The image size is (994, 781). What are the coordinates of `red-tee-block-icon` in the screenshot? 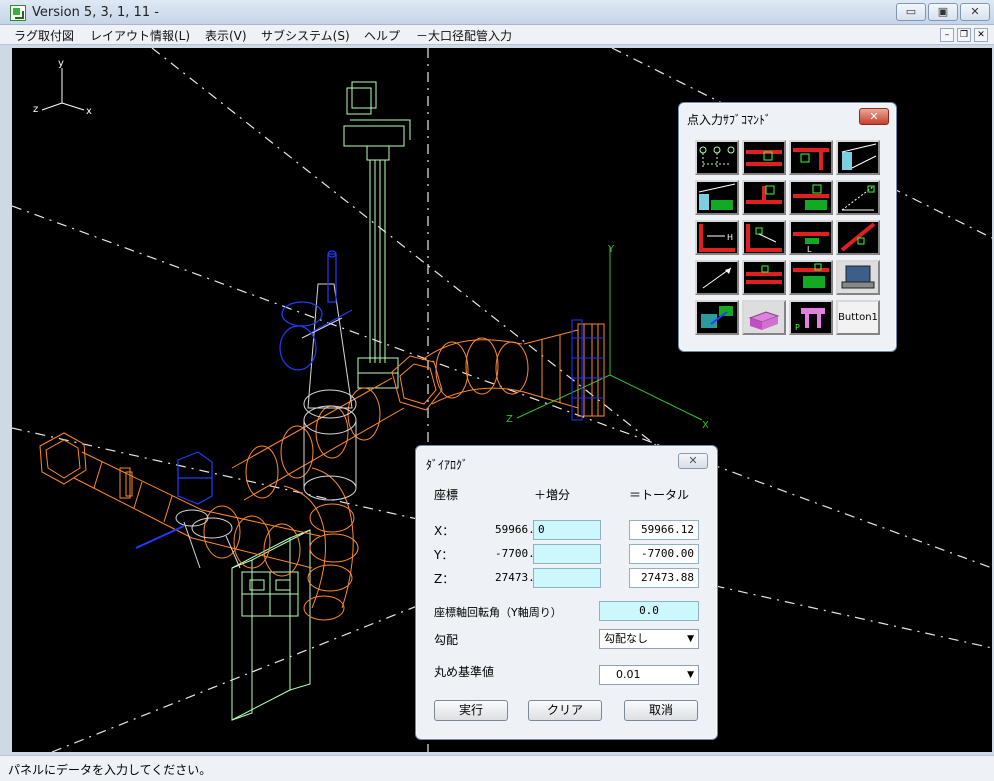 It's located at (811, 197).